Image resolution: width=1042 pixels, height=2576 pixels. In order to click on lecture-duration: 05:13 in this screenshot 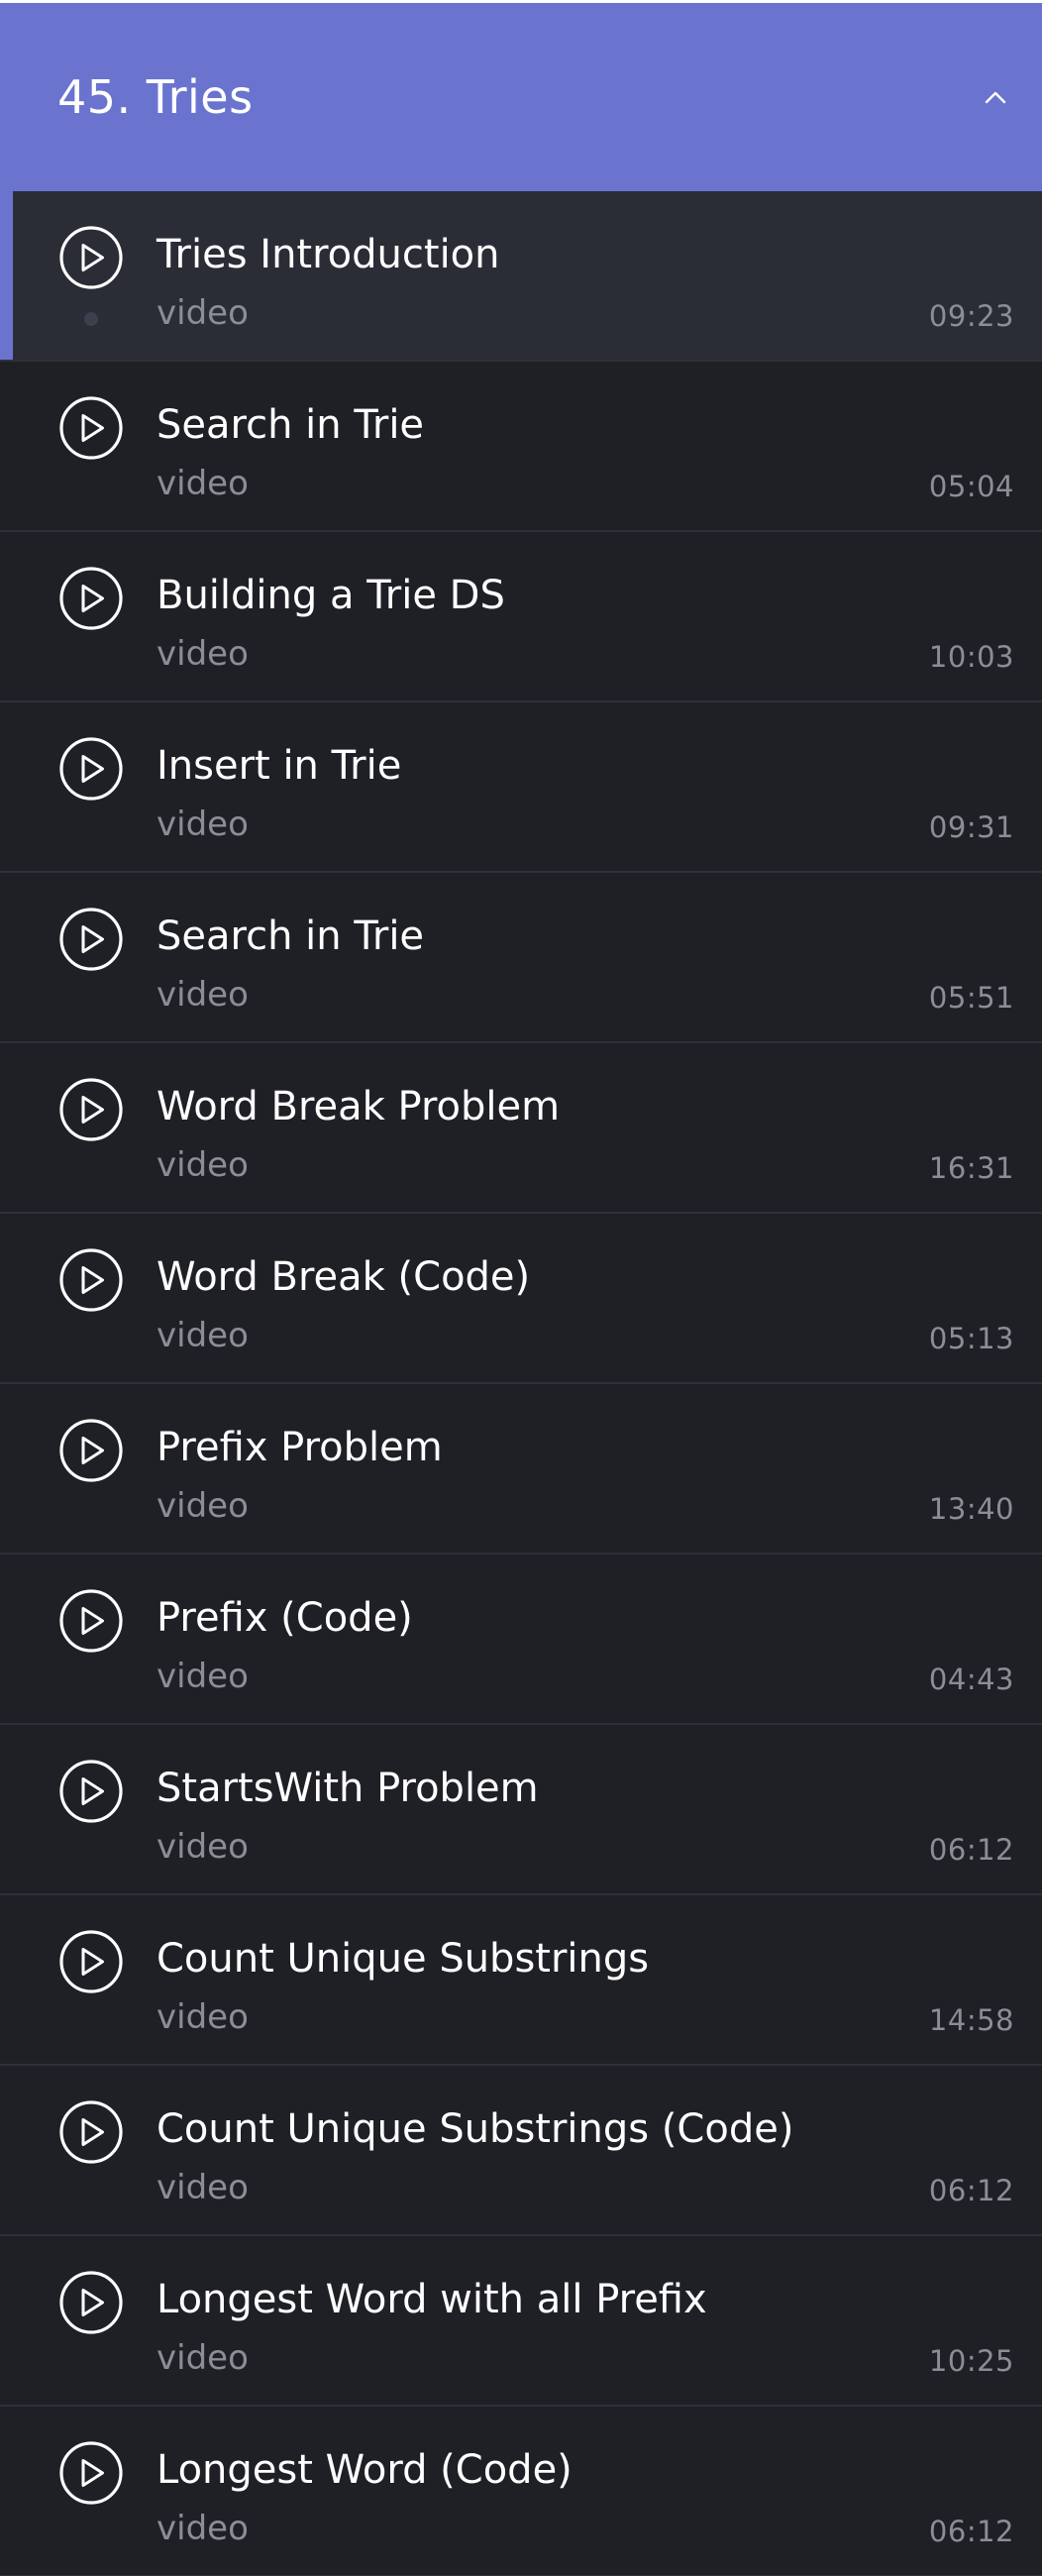, I will do `click(971, 1338)`.